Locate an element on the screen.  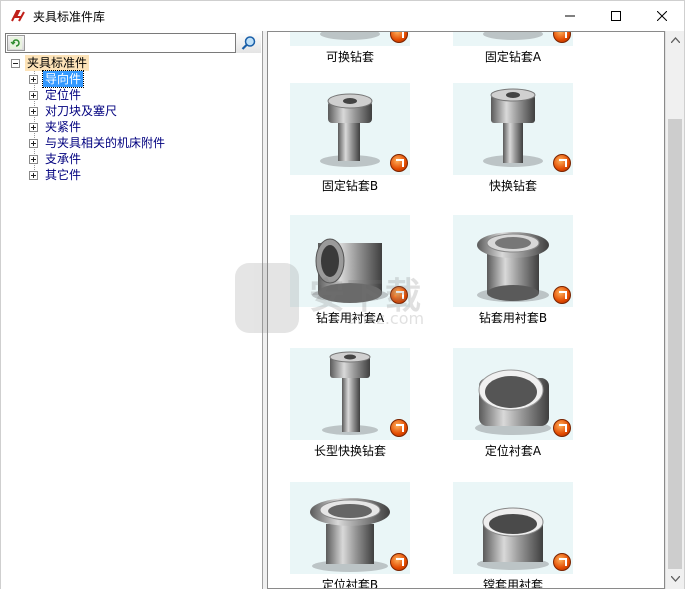
scroll-up-button is located at coordinates (675, 40).